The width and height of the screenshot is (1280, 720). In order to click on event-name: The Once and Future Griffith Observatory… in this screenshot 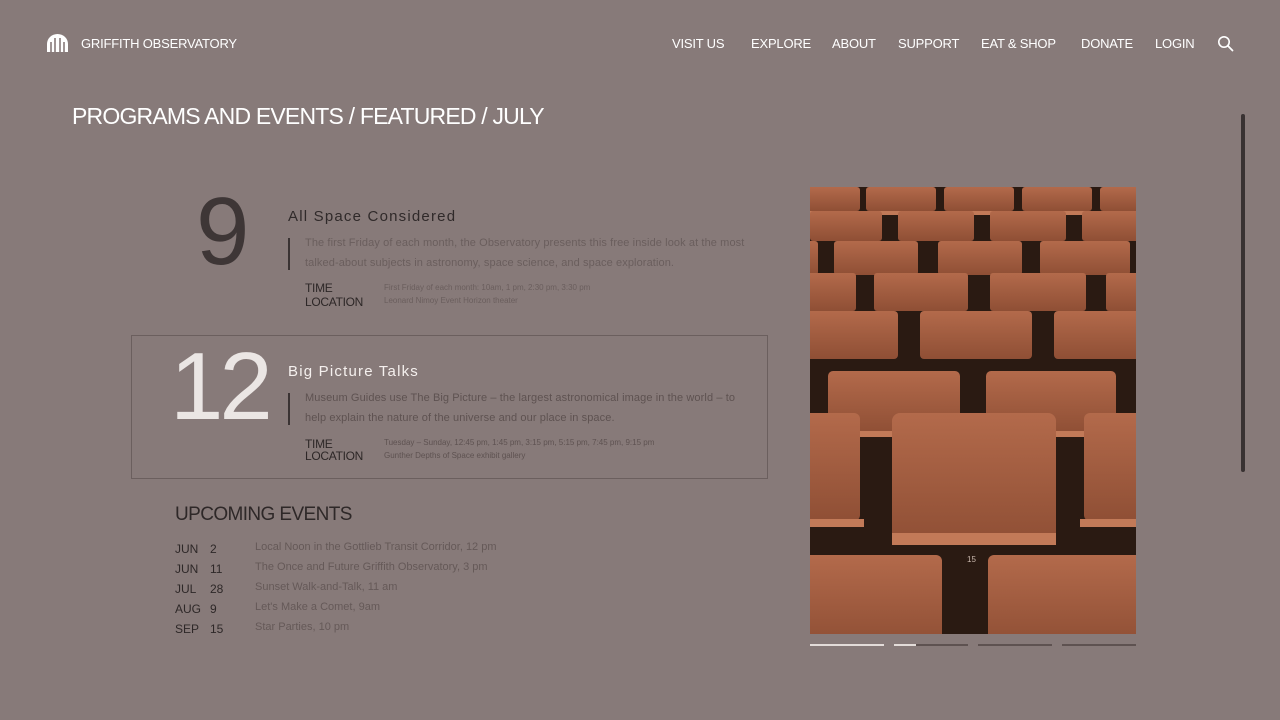, I will do `click(371, 567)`.